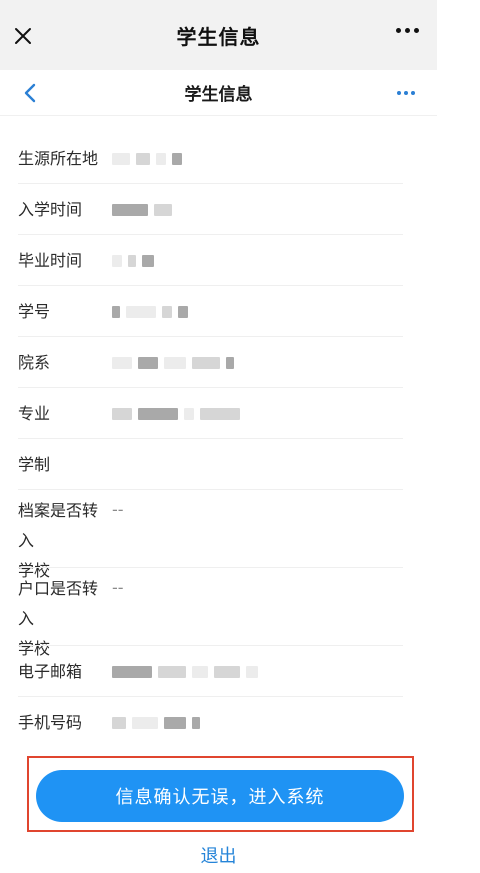 The width and height of the screenshot is (480, 873). What do you see at coordinates (50, 260) in the screenshot?
I see `field-label: 毕业时间` at bounding box center [50, 260].